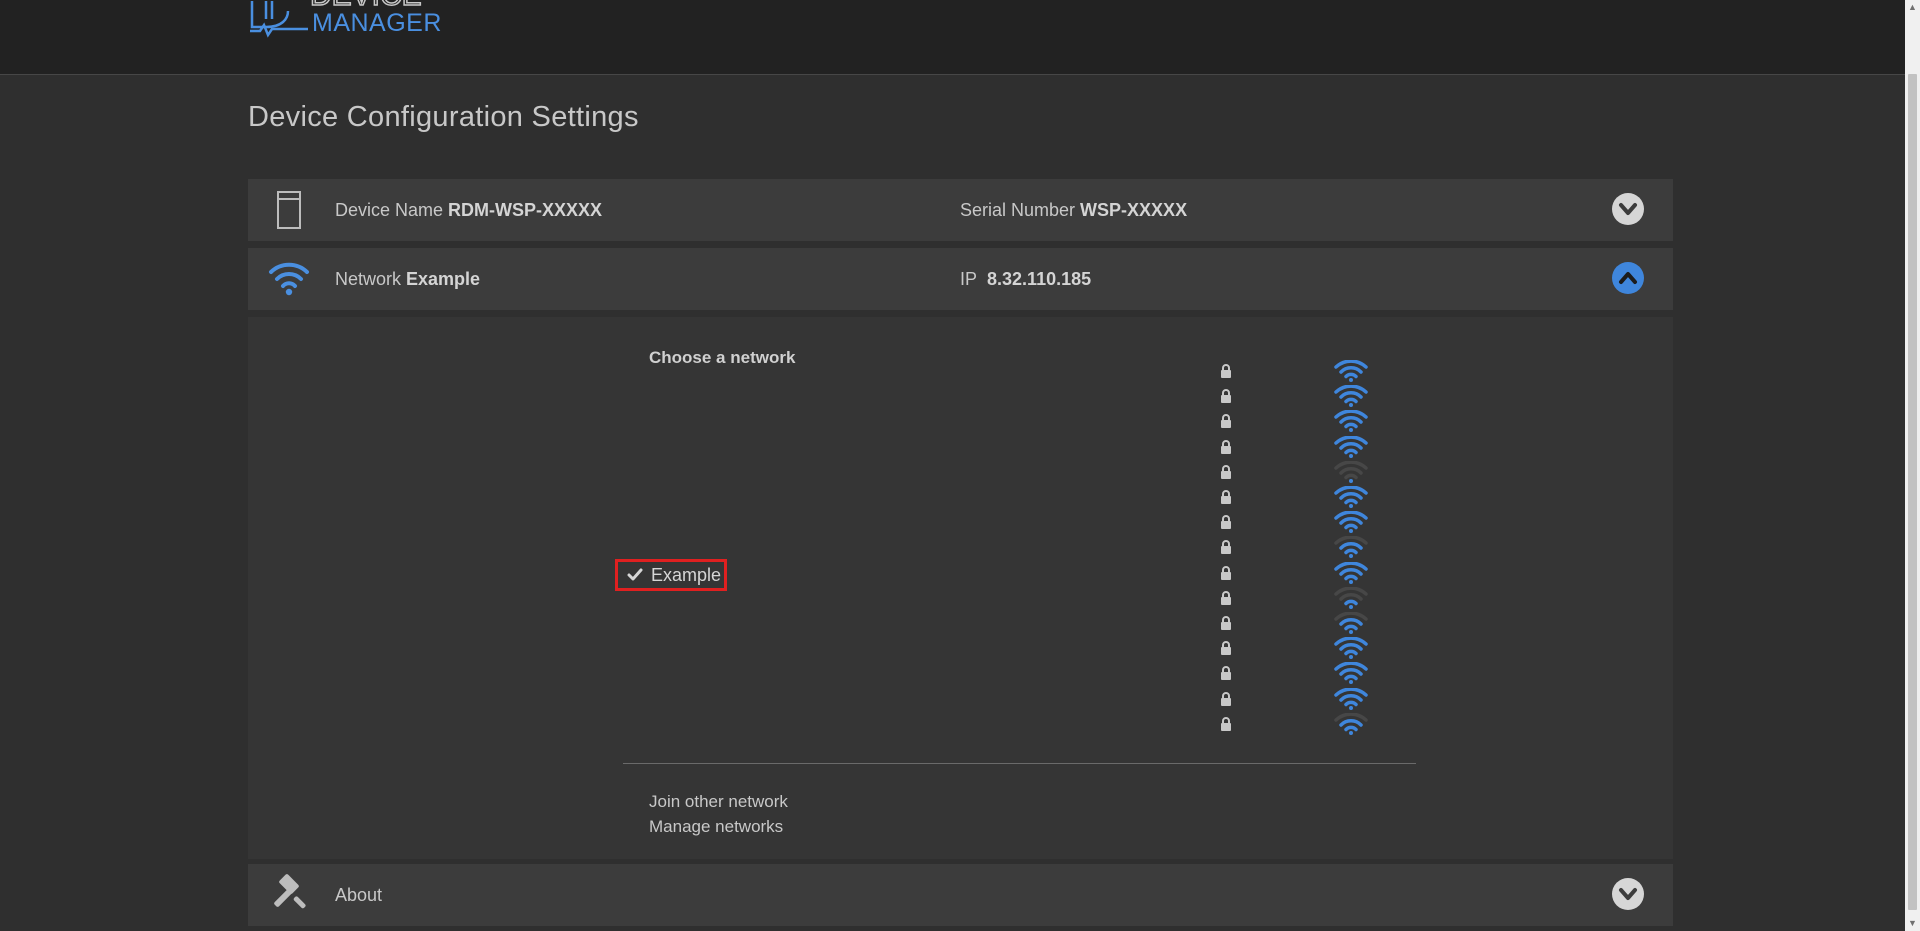  What do you see at coordinates (289, 279) in the screenshot?
I see `wifi-icon` at bounding box center [289, 279].